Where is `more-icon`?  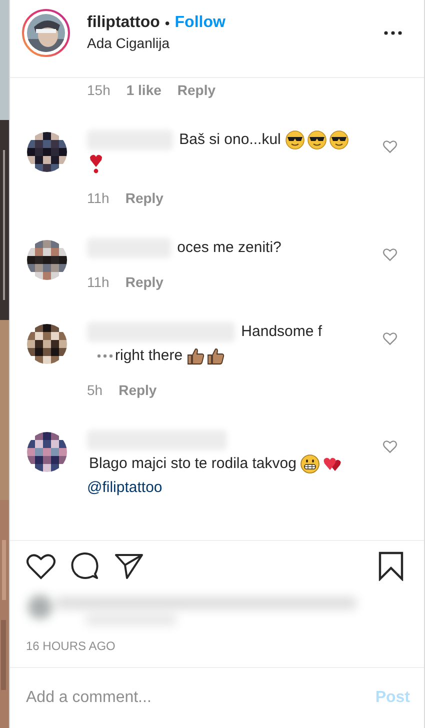 more-icon is located at coordinates (105, 356).